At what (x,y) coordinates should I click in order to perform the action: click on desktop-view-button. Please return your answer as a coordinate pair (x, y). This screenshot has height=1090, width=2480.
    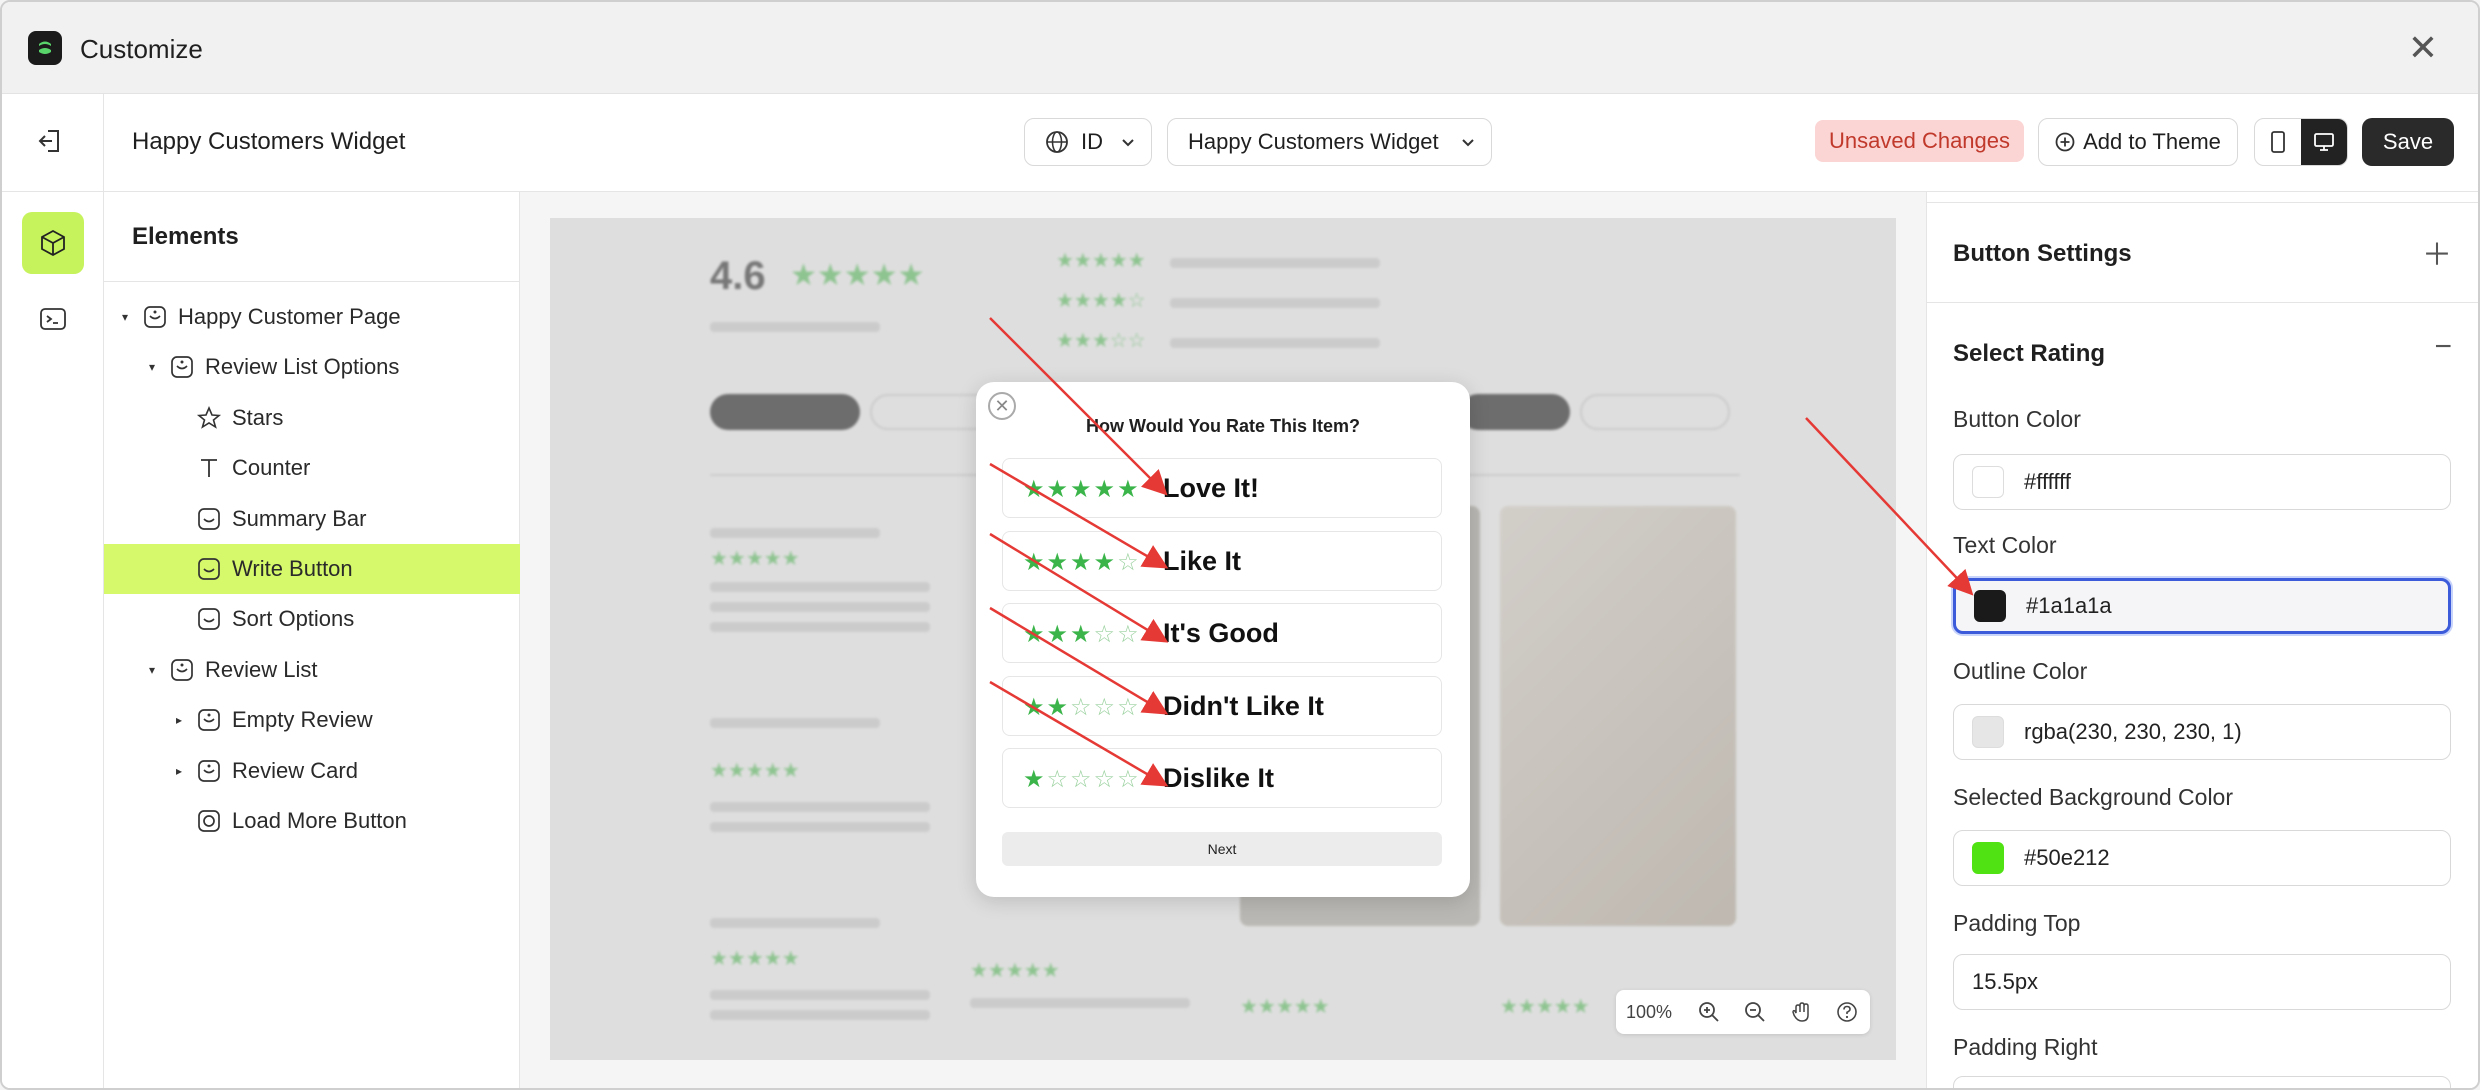
    Looking at the image, I should click on (2324, 142).